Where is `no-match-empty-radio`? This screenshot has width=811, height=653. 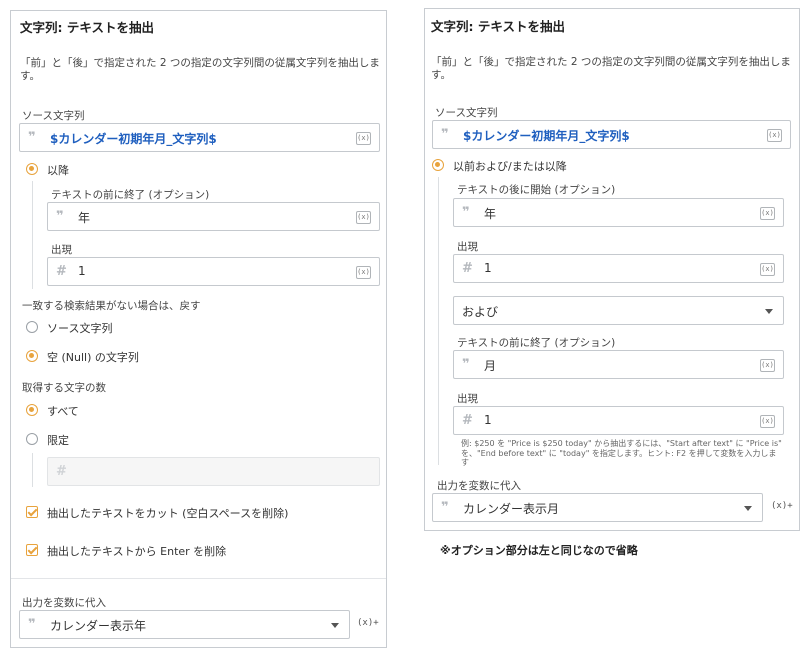 no-match-empty-radio is located at coordinates (32, 356).